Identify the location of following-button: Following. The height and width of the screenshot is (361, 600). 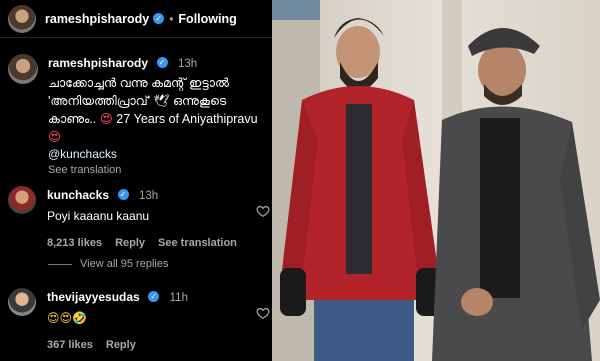
(207, 19).